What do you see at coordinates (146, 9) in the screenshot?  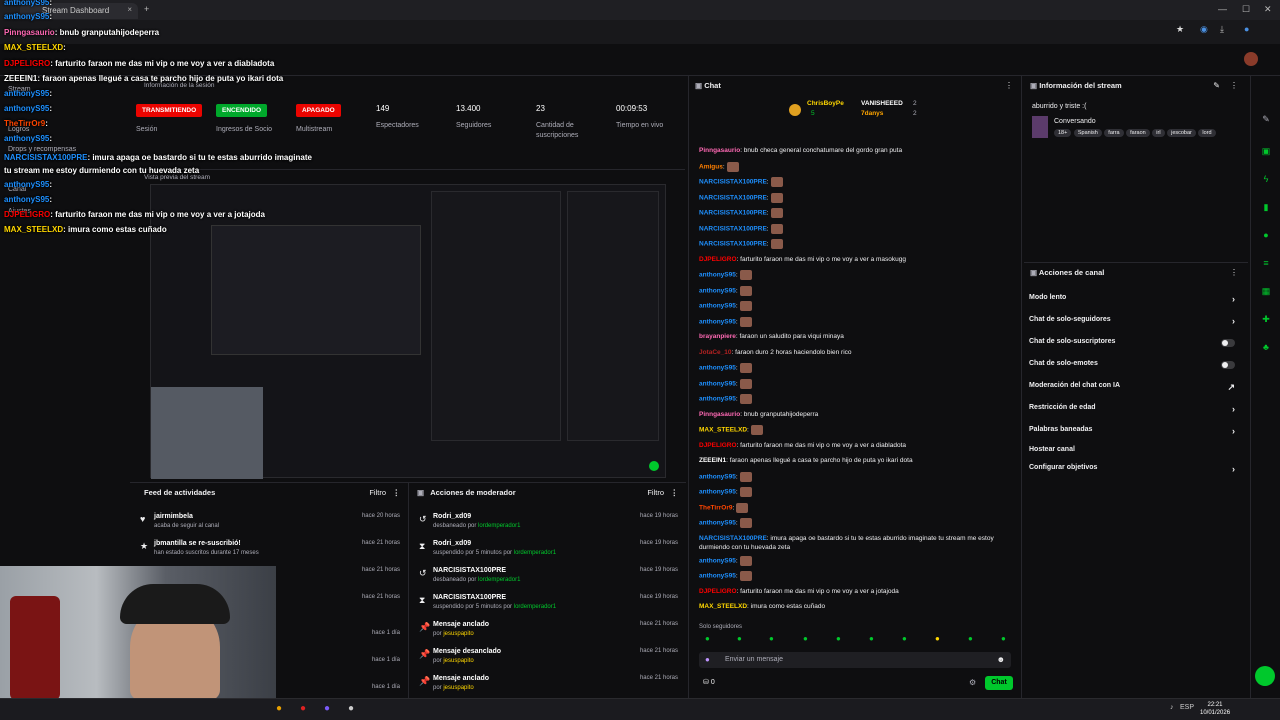 I see `new-tab-button: +` at bounding box center [146, 9].